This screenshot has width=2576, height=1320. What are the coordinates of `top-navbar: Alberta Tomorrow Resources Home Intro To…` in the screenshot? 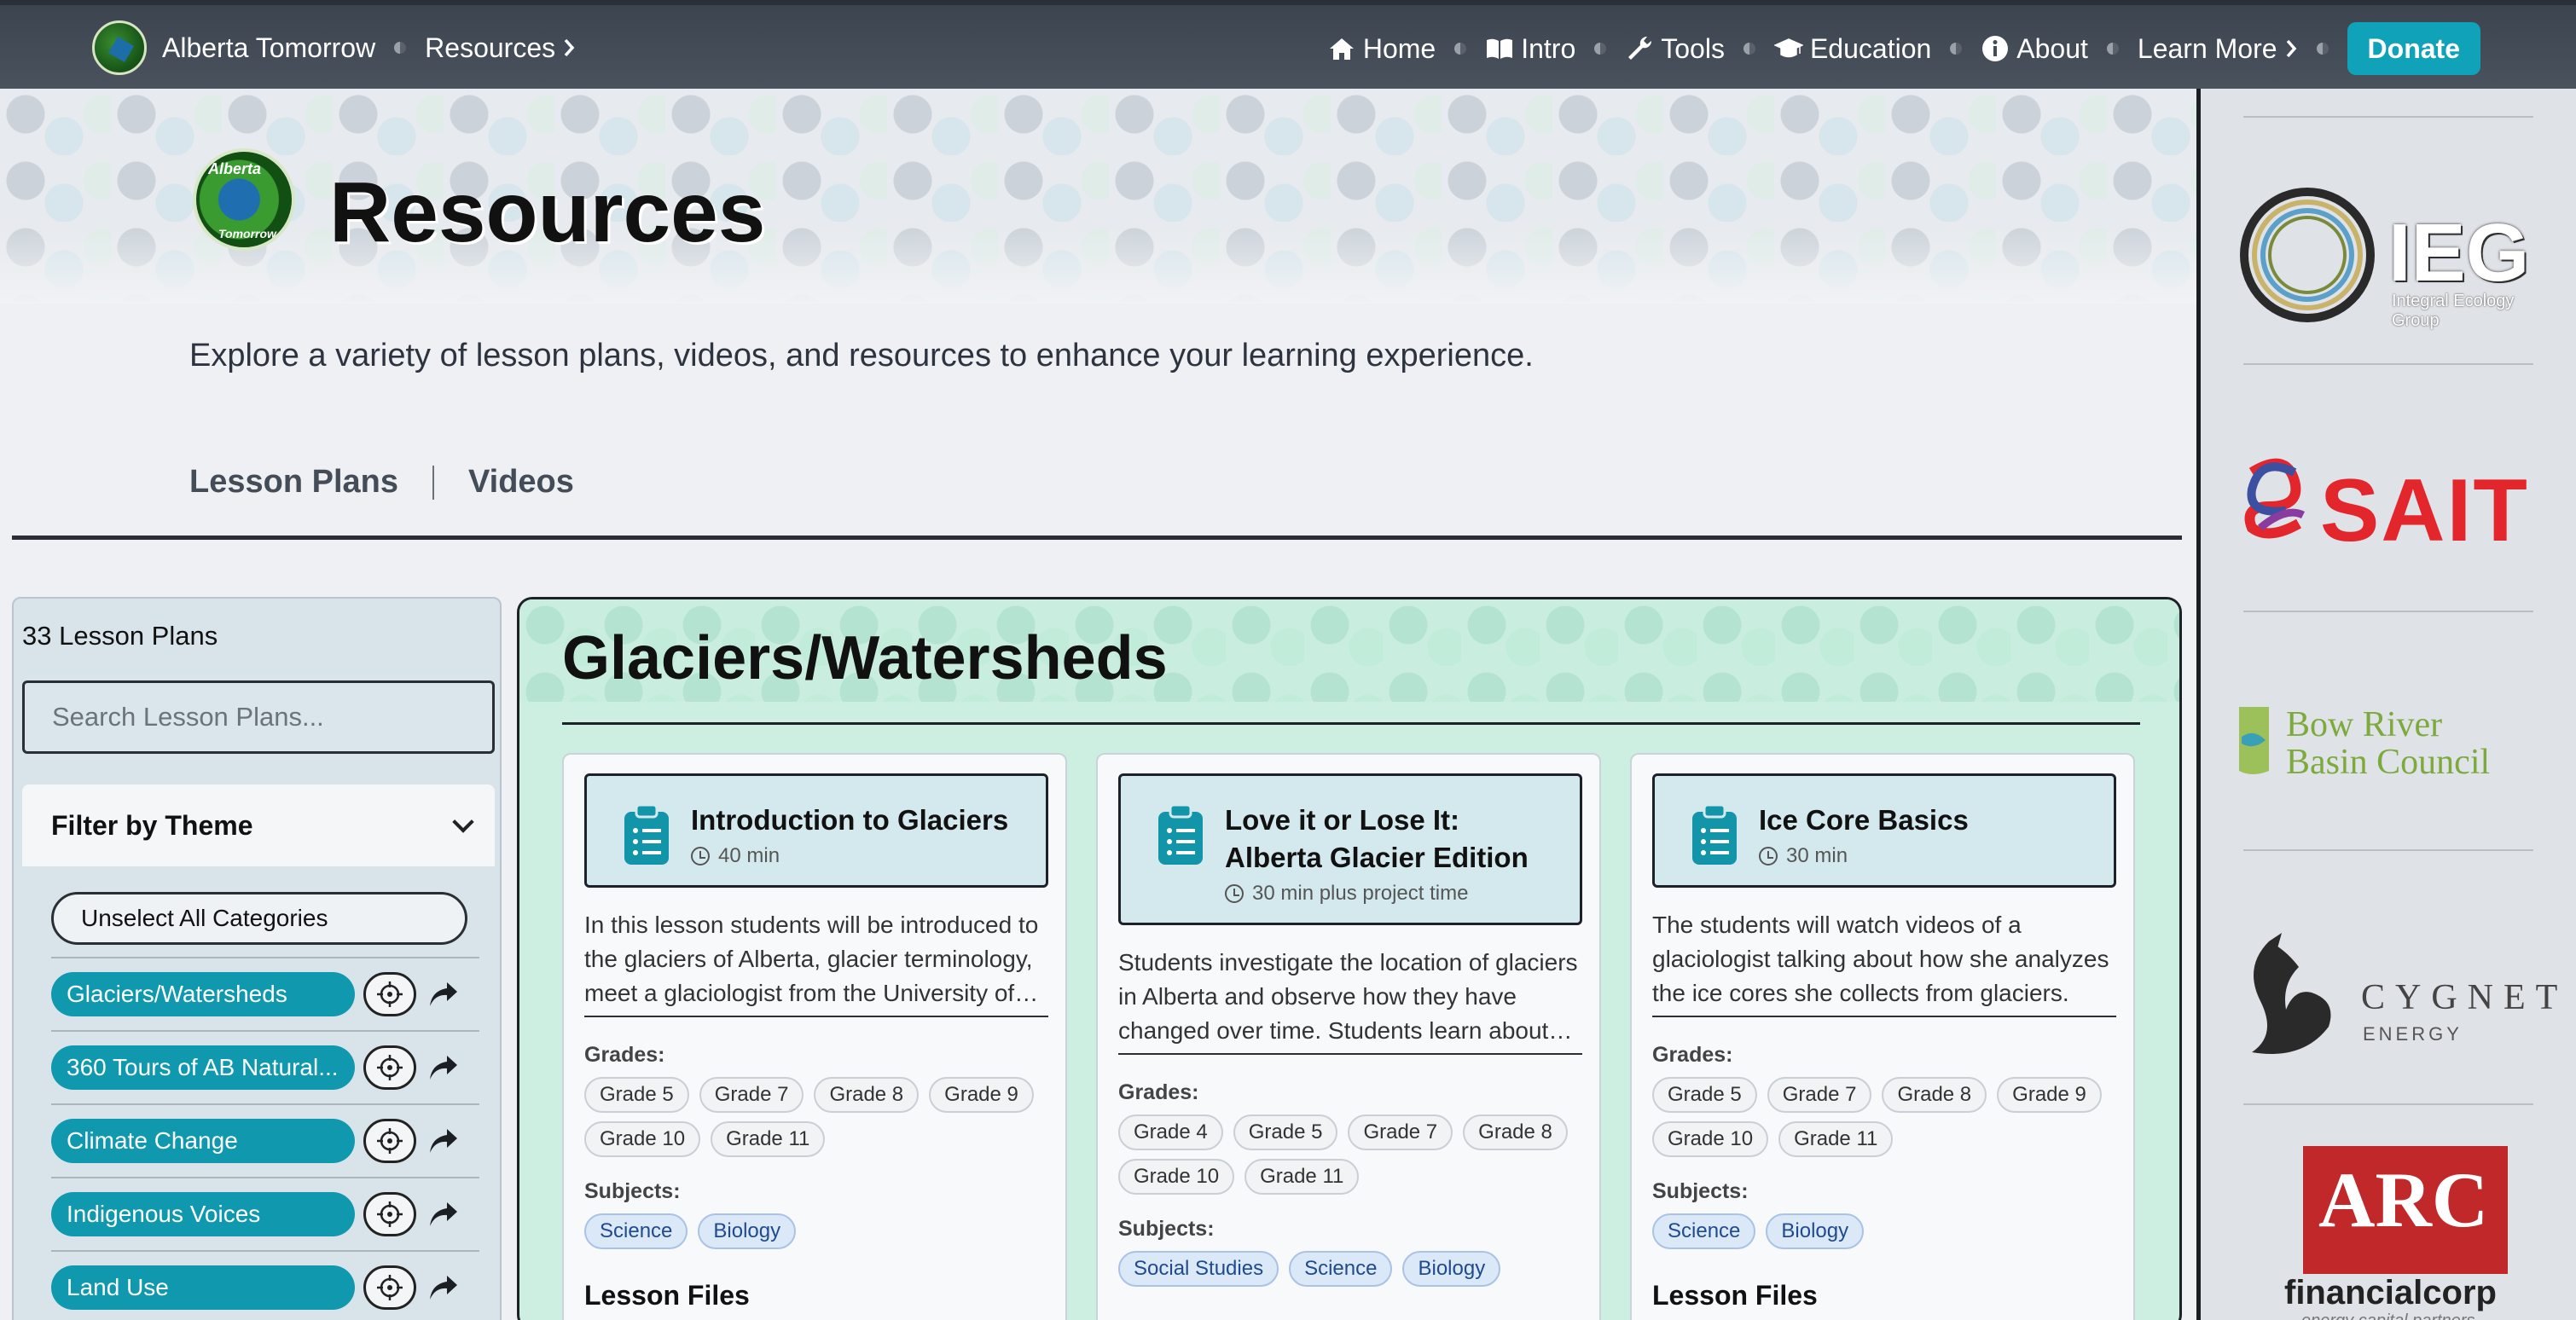 It's located at (1288, 44).